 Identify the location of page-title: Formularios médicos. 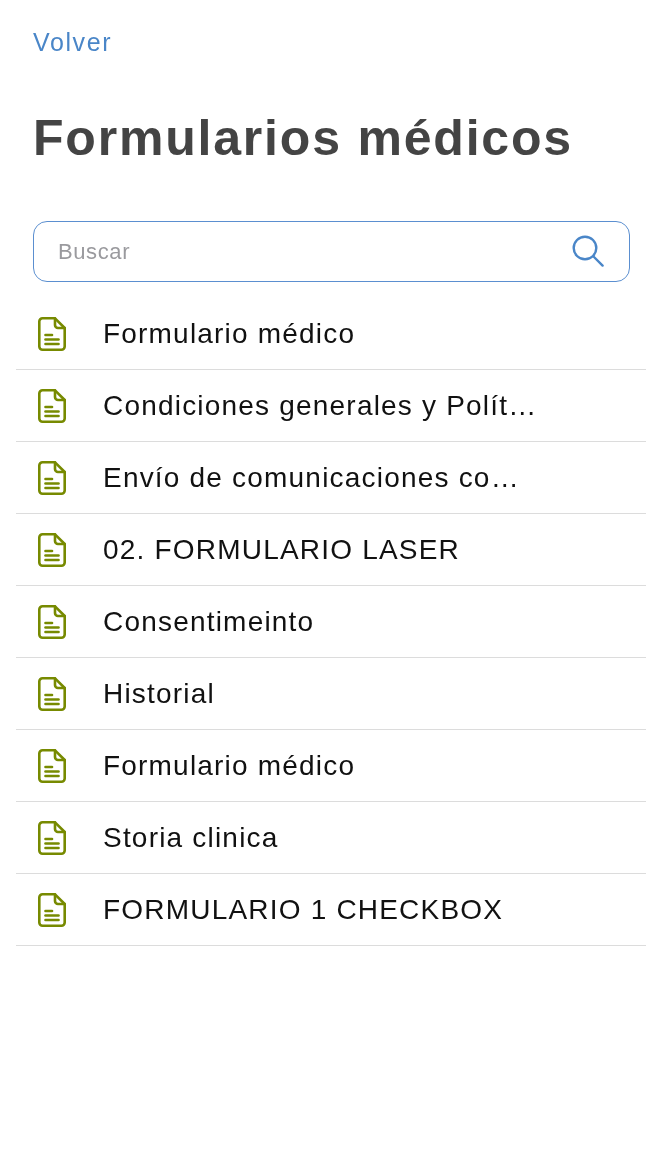
(303, 138).